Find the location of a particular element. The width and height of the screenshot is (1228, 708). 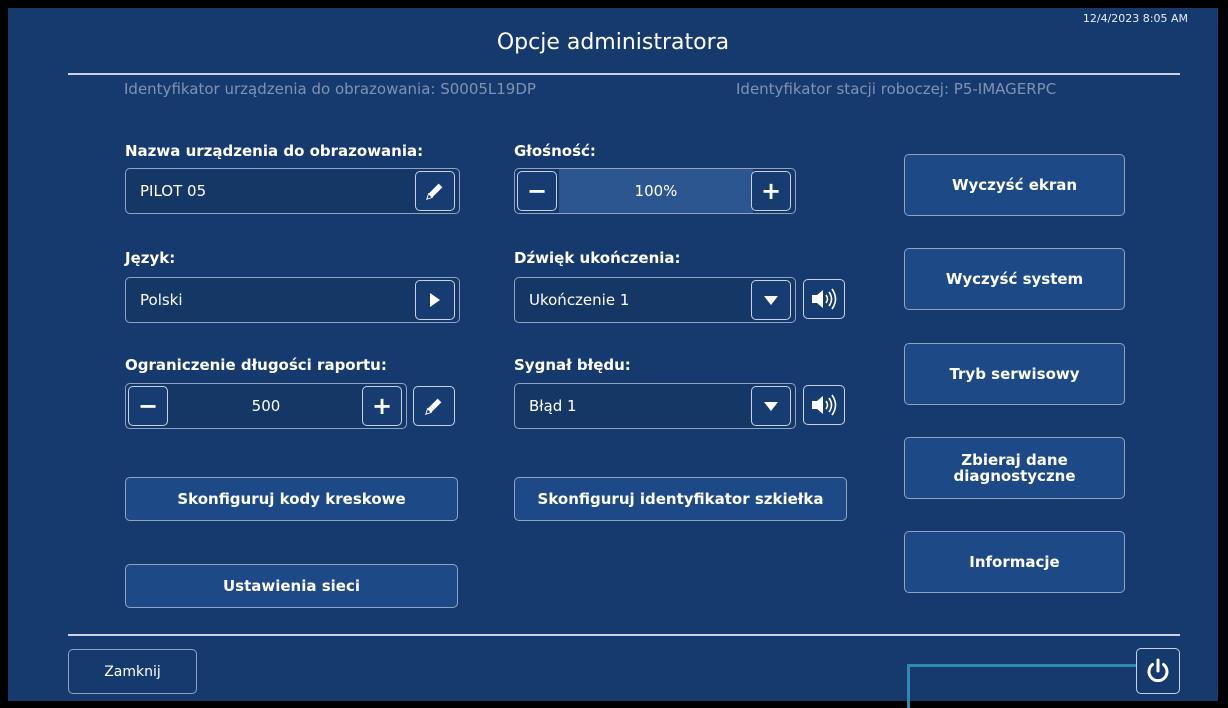

language-label: Język: is located at coordinates (150, 258).